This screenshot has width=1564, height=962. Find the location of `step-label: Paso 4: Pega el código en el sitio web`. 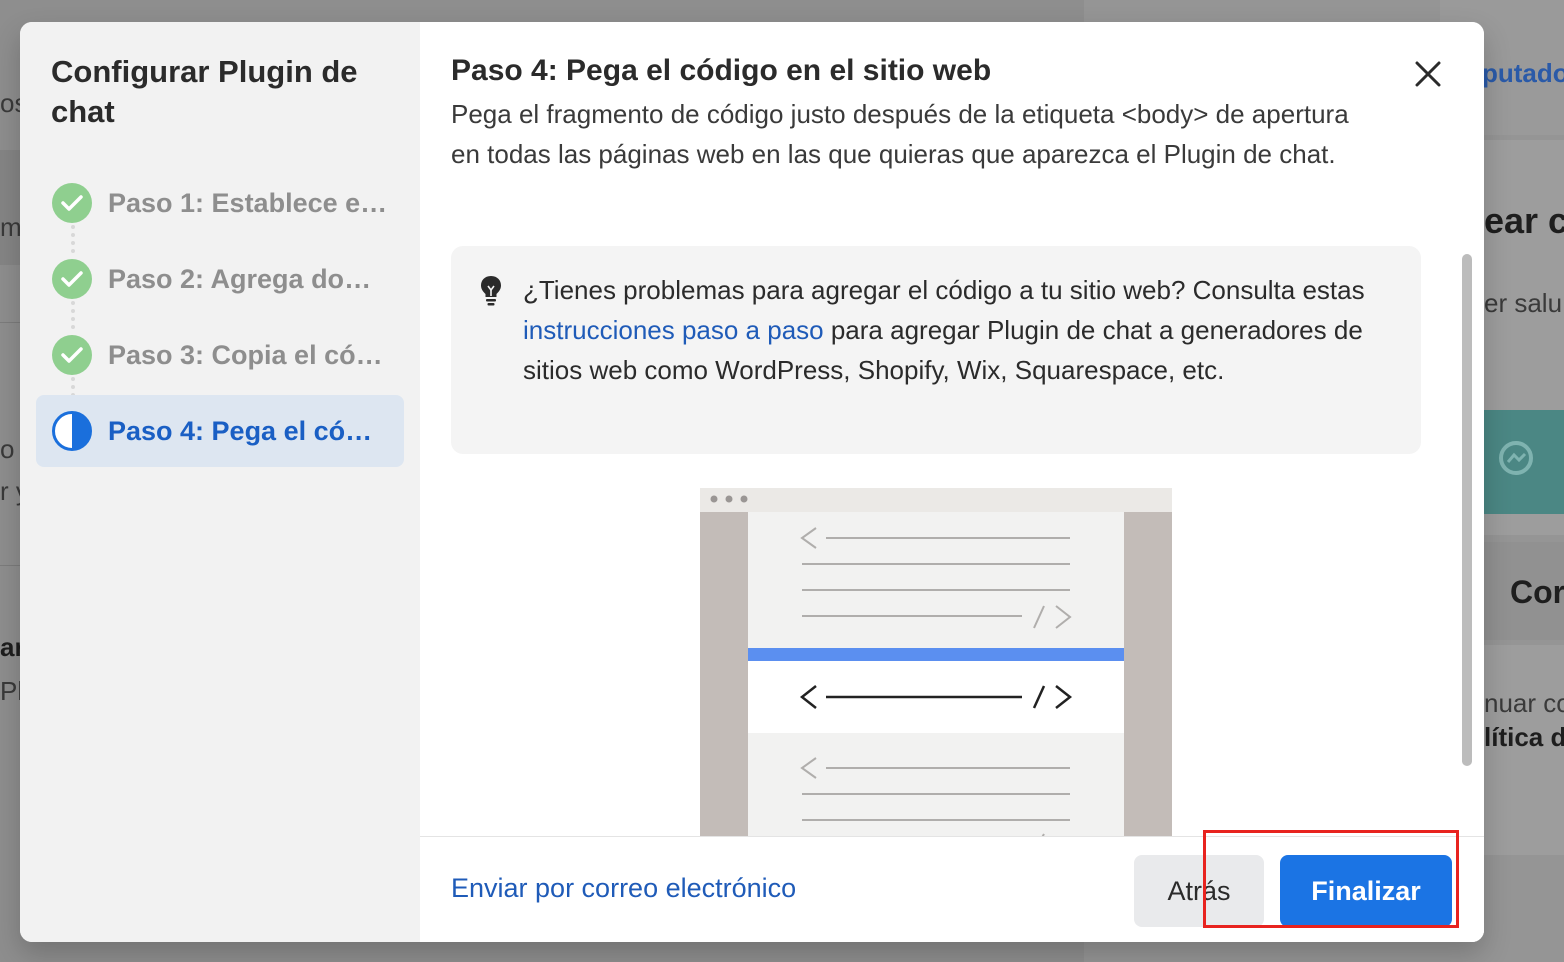

step-label: Paso 4: Pega el código en el sitio web is located at coordinates (248, 430).